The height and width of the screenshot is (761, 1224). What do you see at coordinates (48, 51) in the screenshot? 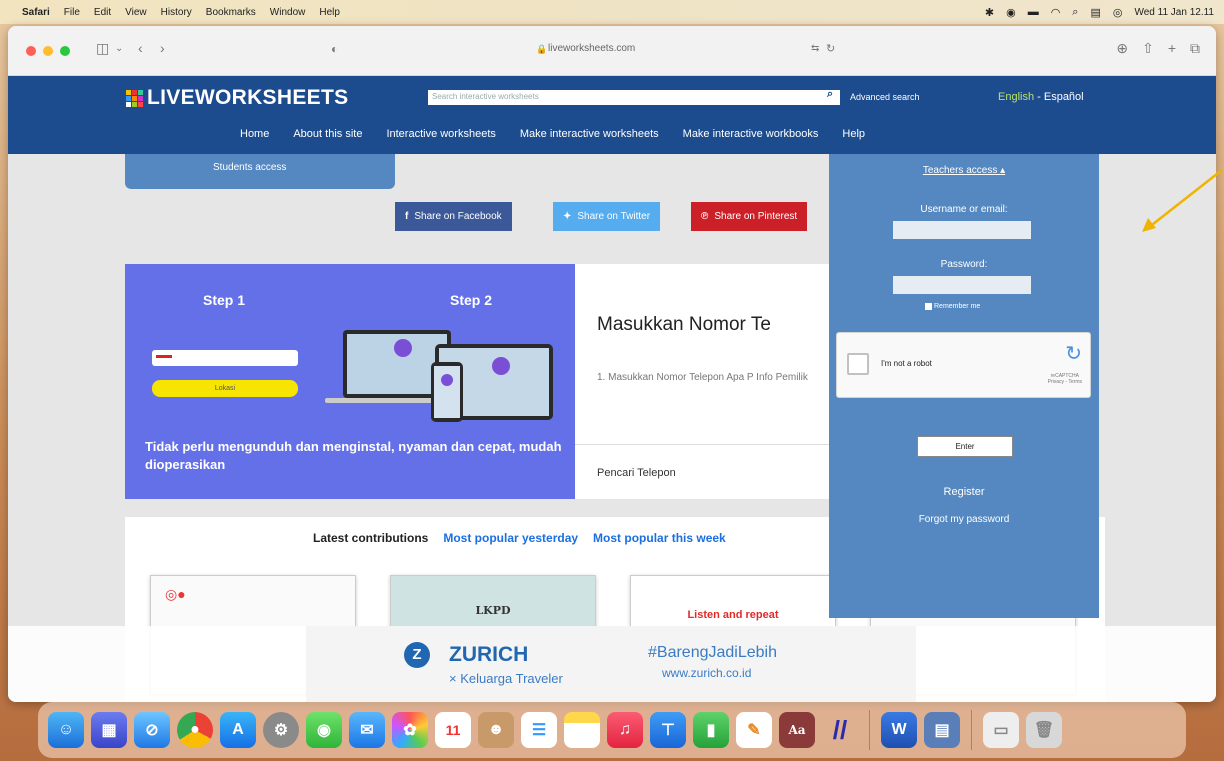
I see `minimize-window-button` at bounding box center [48, 51].